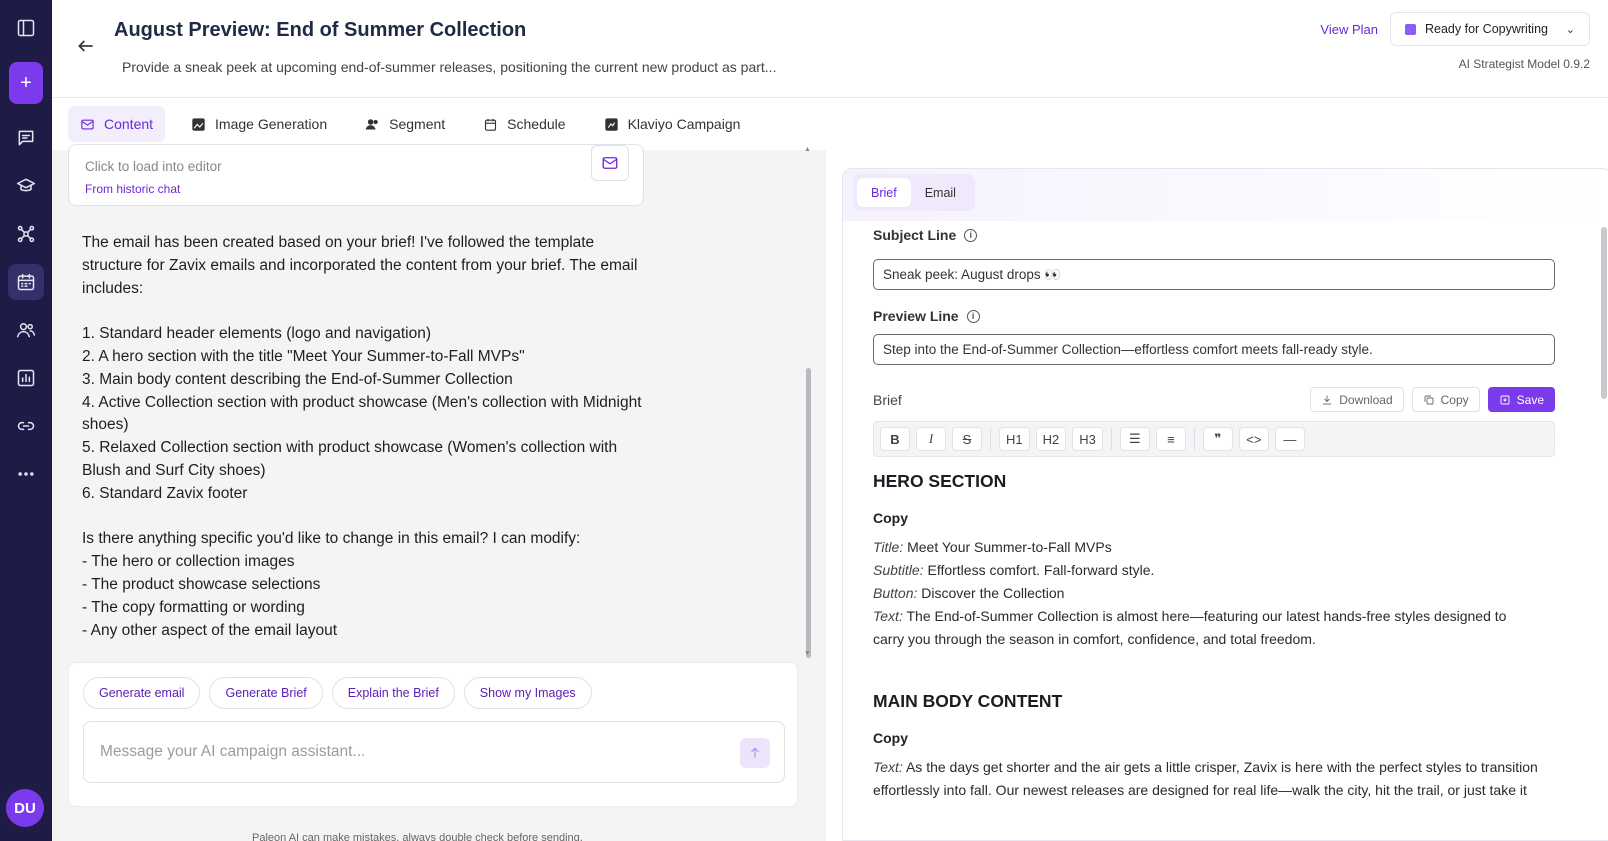  I want to click on chart-icon, so click(26, 378).